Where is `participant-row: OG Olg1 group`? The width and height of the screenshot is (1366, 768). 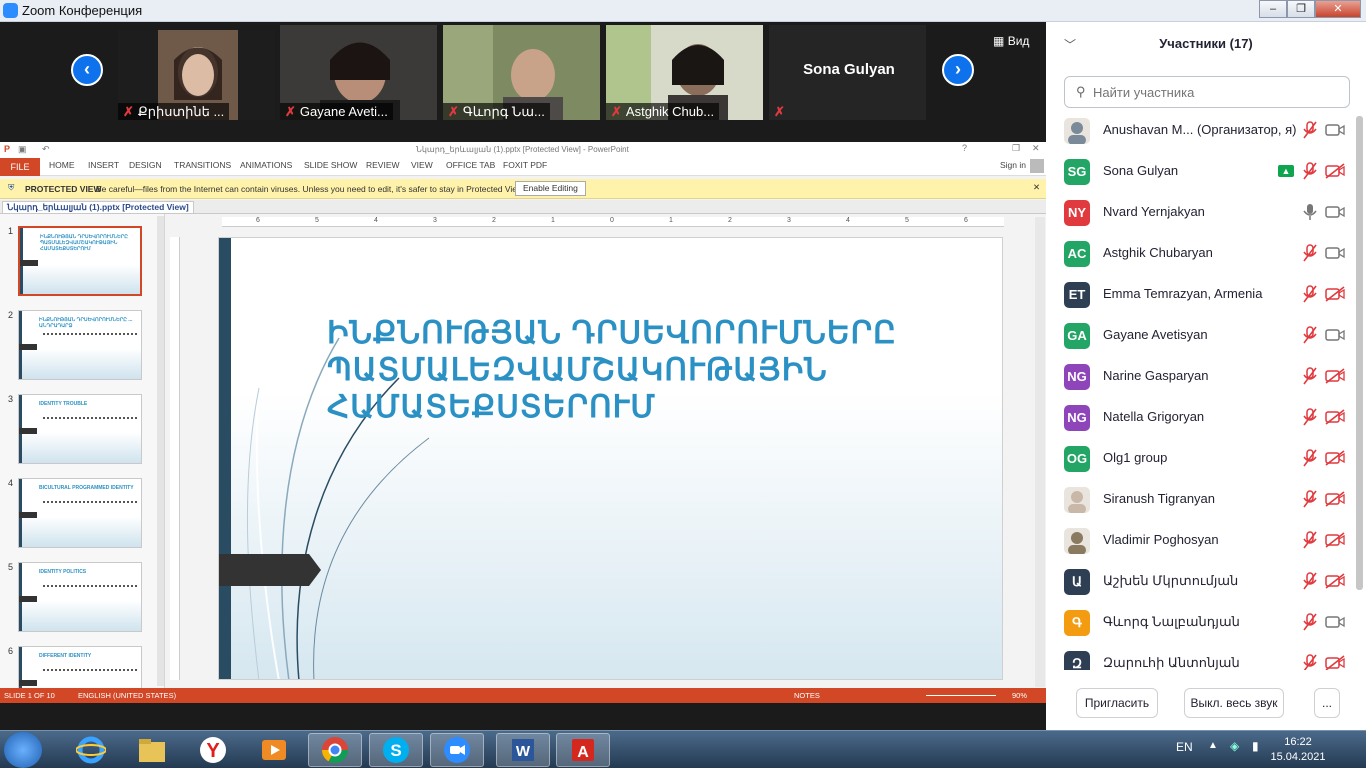 participant-row: OG Olg1 group is located at coordinates (1200, 458).